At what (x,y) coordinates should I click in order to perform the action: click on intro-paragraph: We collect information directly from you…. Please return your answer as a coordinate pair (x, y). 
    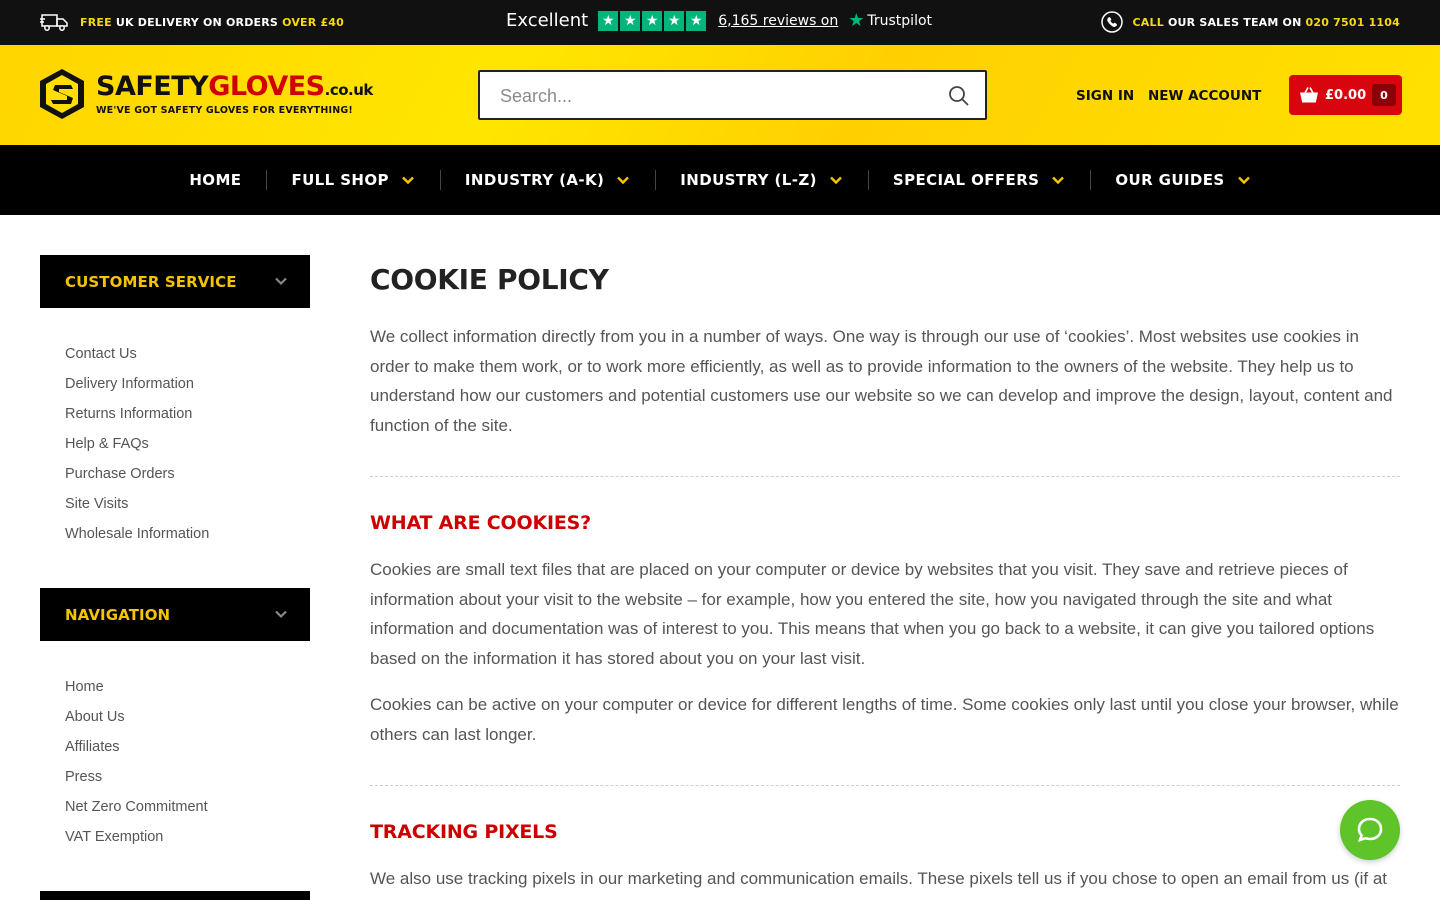
    Looking at the image, I should click on (881, 381).